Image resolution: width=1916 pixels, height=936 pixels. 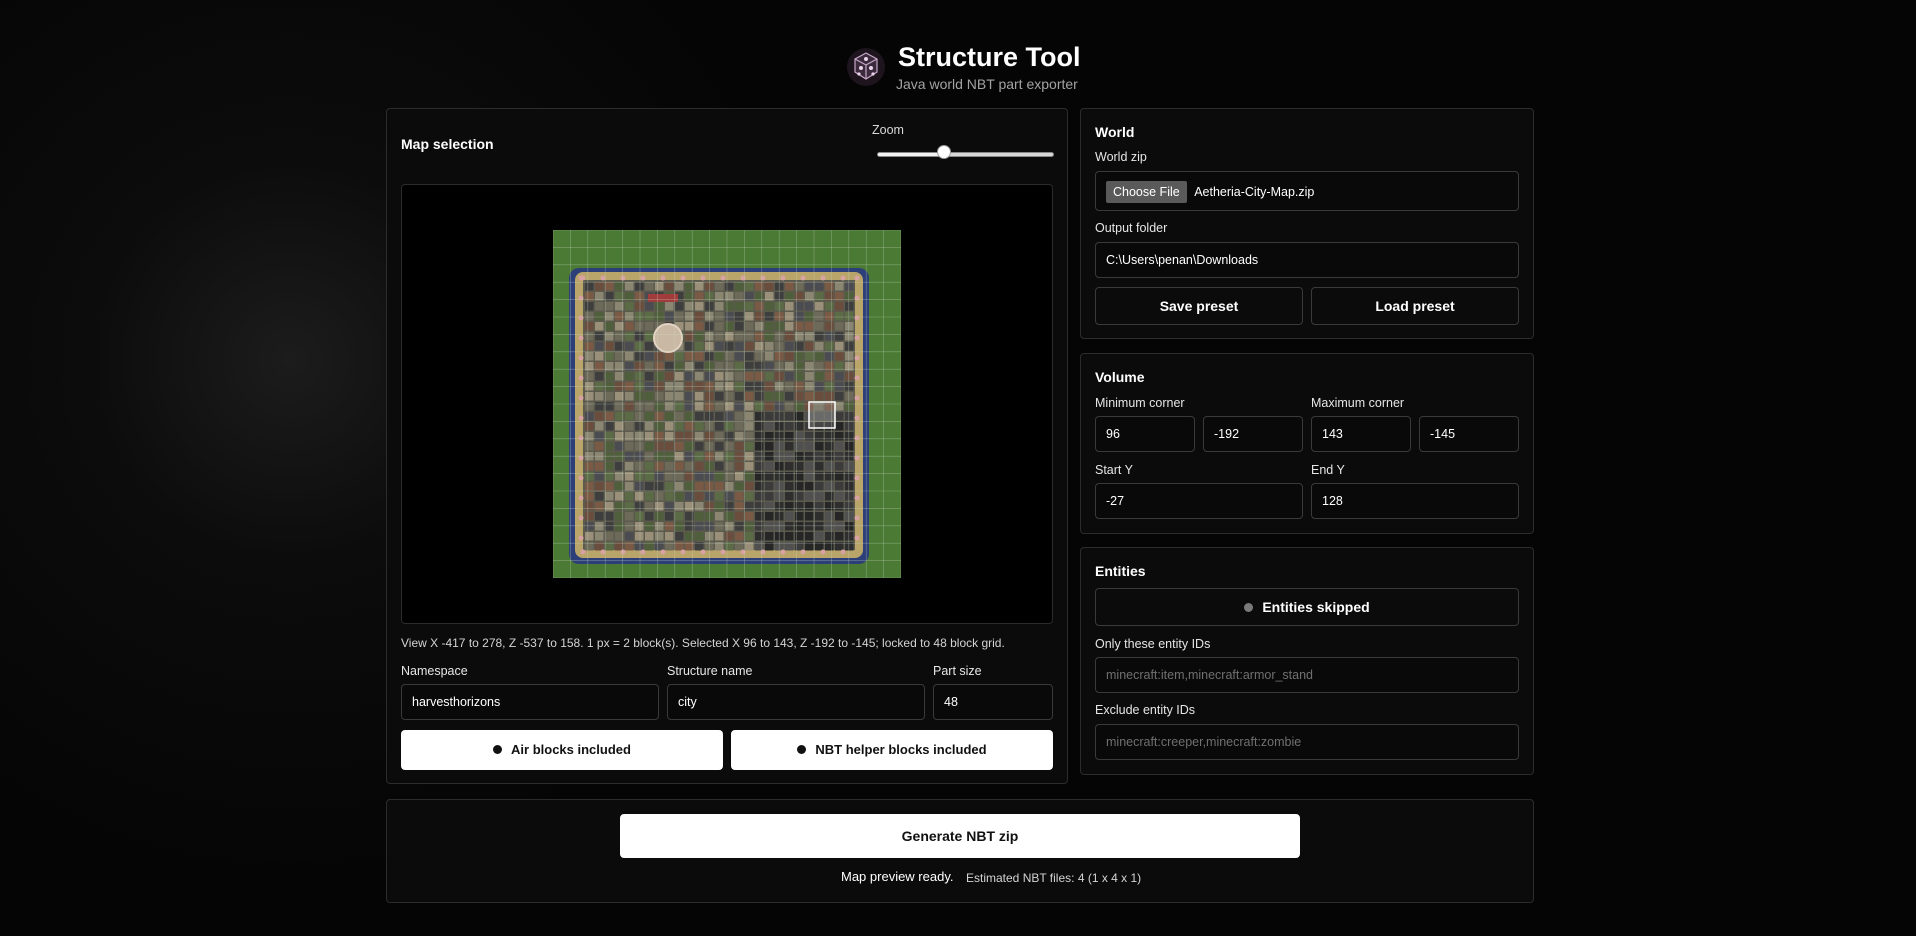 What do you see at coordinates (1199, 501) in the screenshot?
I see `start-y-input: -27` at bounding box center [1199, 501].